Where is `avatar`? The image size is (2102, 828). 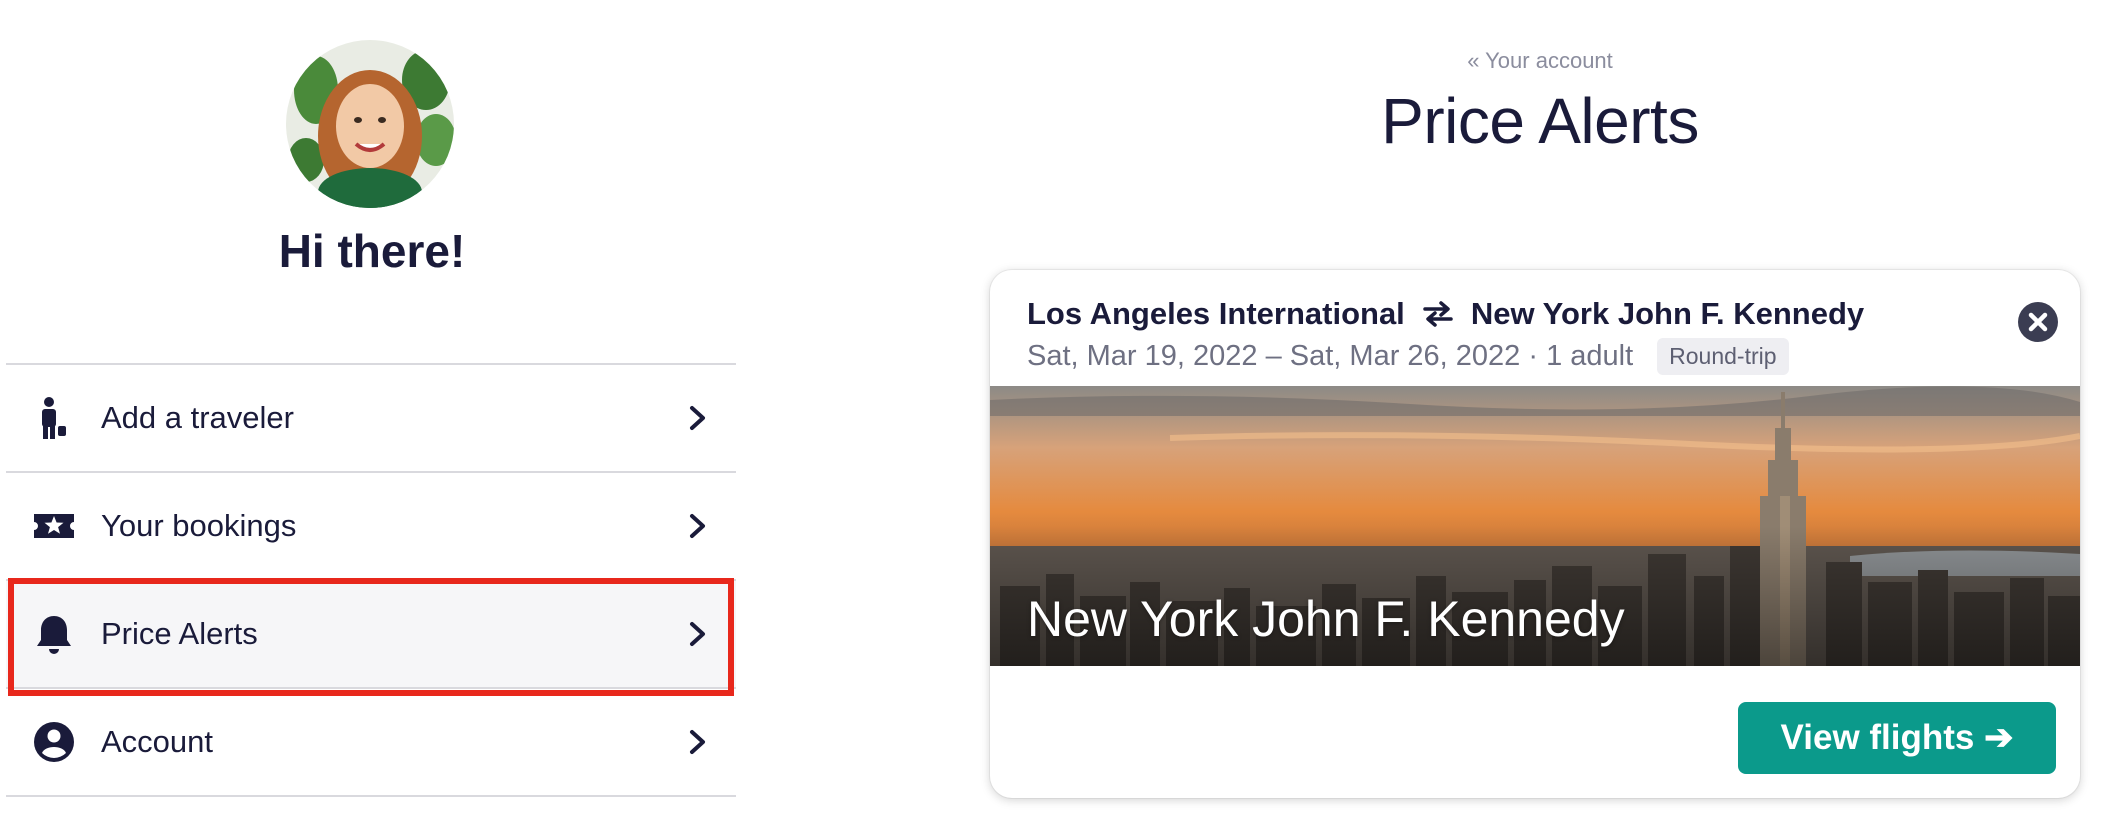
avatar is located at coordinates (370, 124).